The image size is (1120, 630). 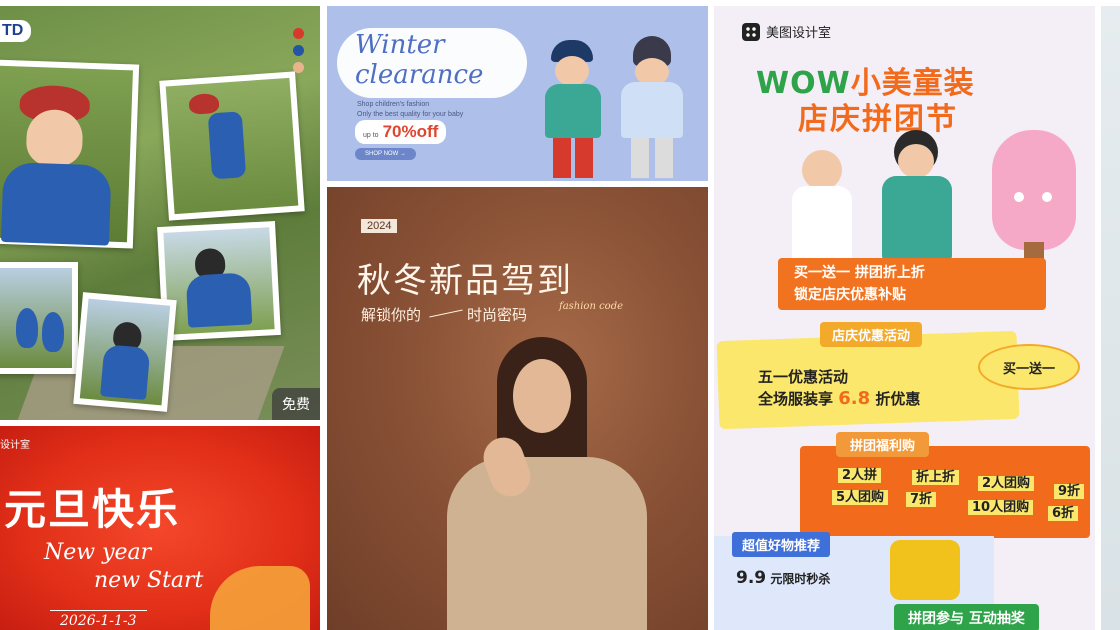 I want to click on title-line-2: clearance, so click(x=419, y=75).